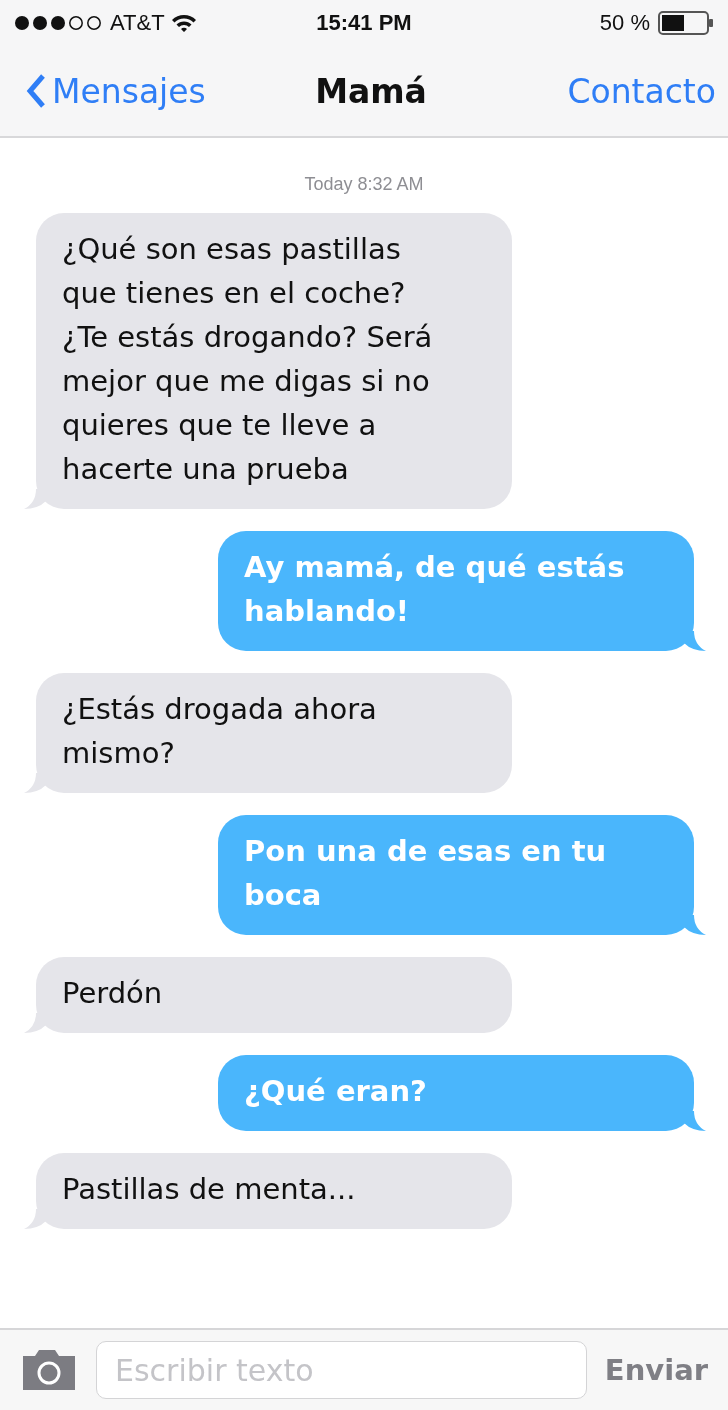 This screenshot has height=1410, width=728. What do you see at coordinates (274, 361) in the screenshot?
I see `received-message-bubble: ¿Qué son esas pastillas que tienes en el coche? ¿Te estás drogando? Será mejor que me digas si no quieres que te lleve a hacerte una prueba` at bounding box center [274, 361].